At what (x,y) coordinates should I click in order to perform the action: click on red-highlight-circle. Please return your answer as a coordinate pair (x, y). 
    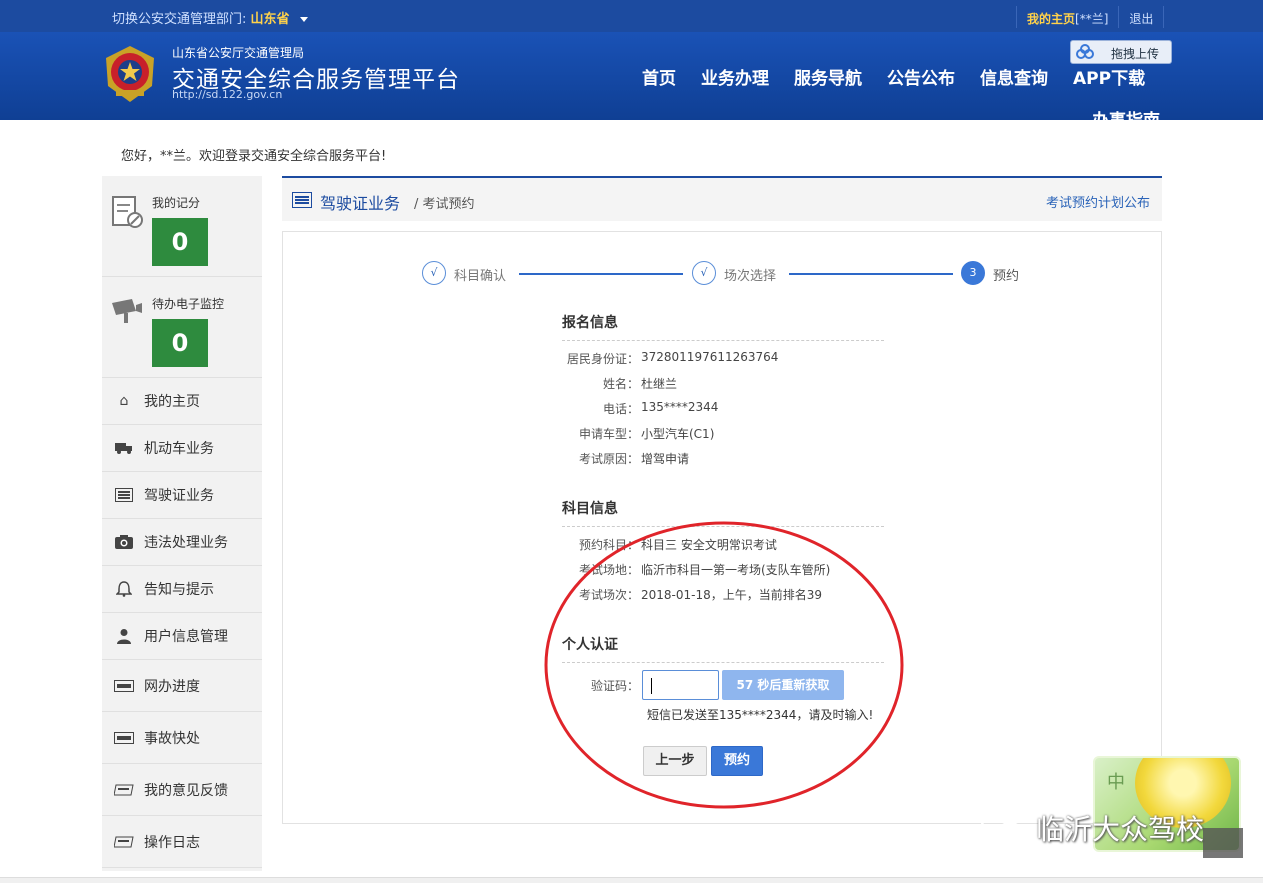
    Looking at the image, I should click on (724, 665).